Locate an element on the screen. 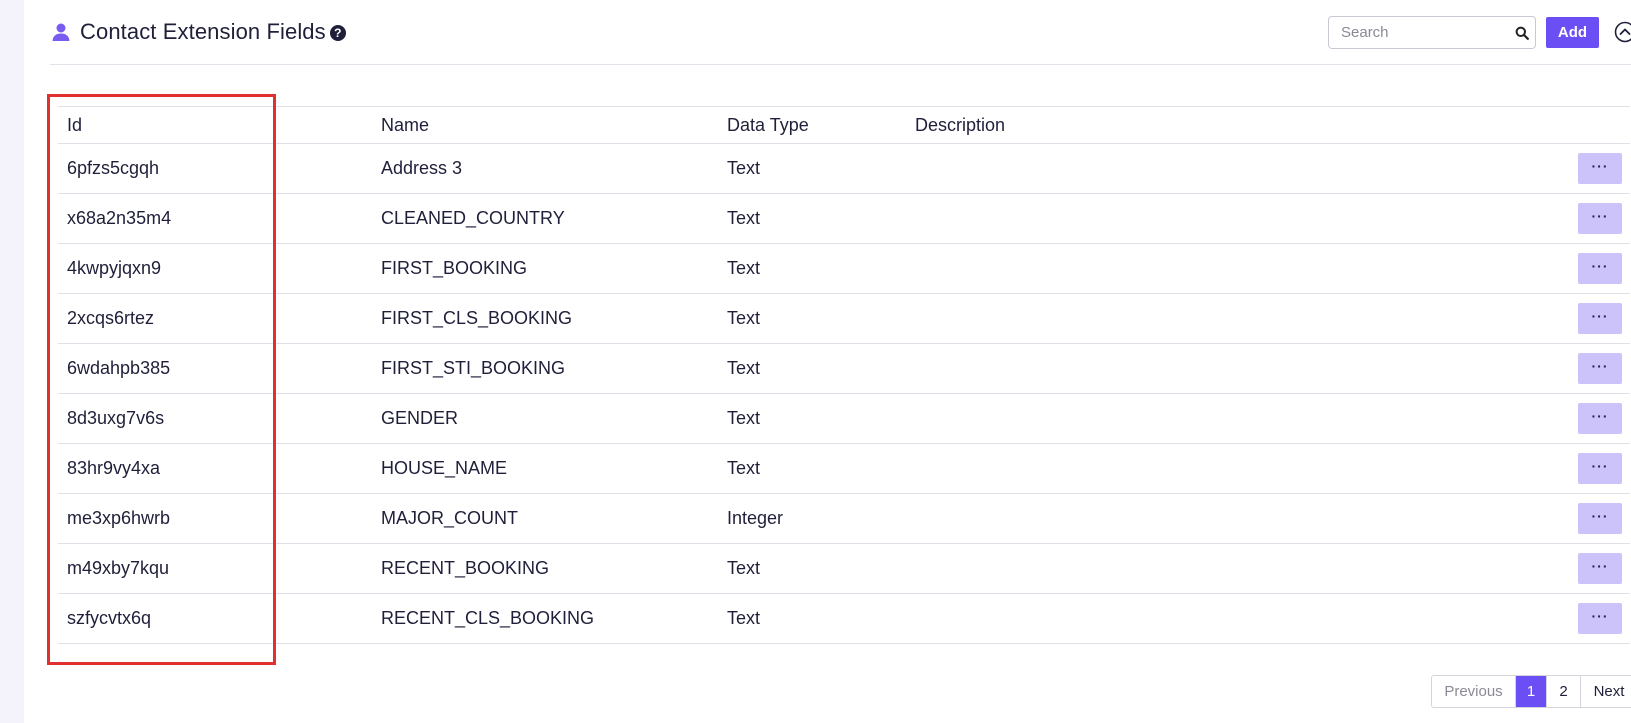  pagination: Previous 1 2 Next is located at coordinates (1531, 691).